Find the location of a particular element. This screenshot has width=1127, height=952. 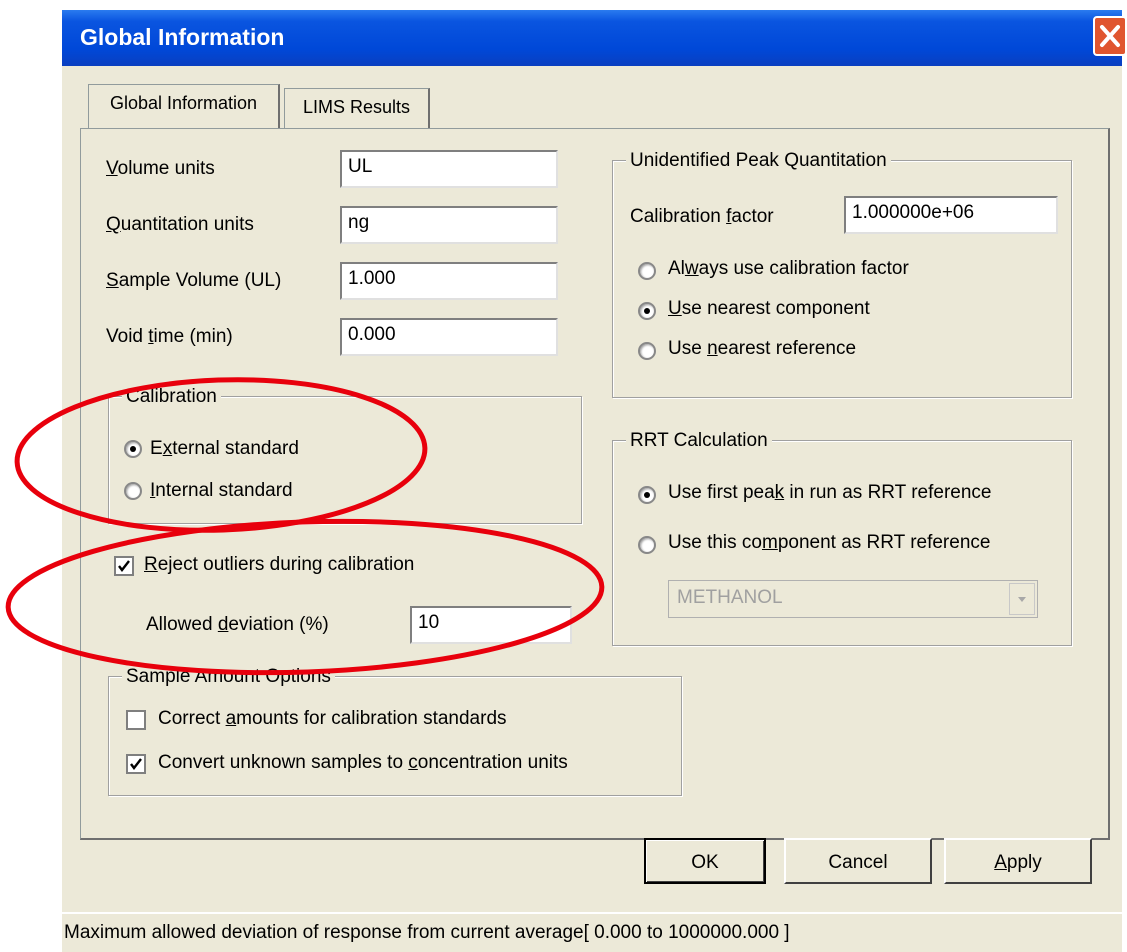

internal-standard-radio is located at coordinates (133, 491).